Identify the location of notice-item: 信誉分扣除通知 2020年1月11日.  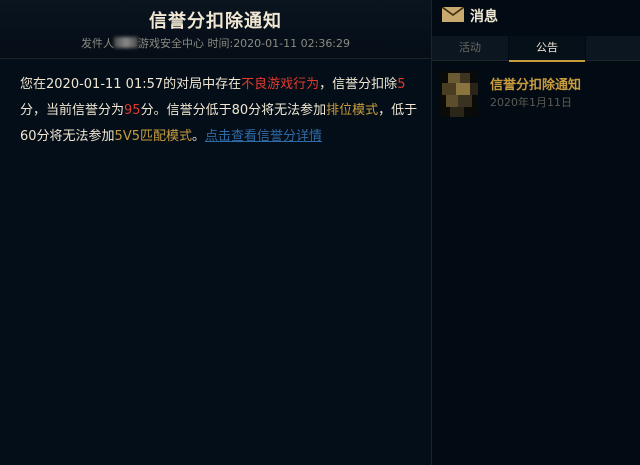
(536, 94).